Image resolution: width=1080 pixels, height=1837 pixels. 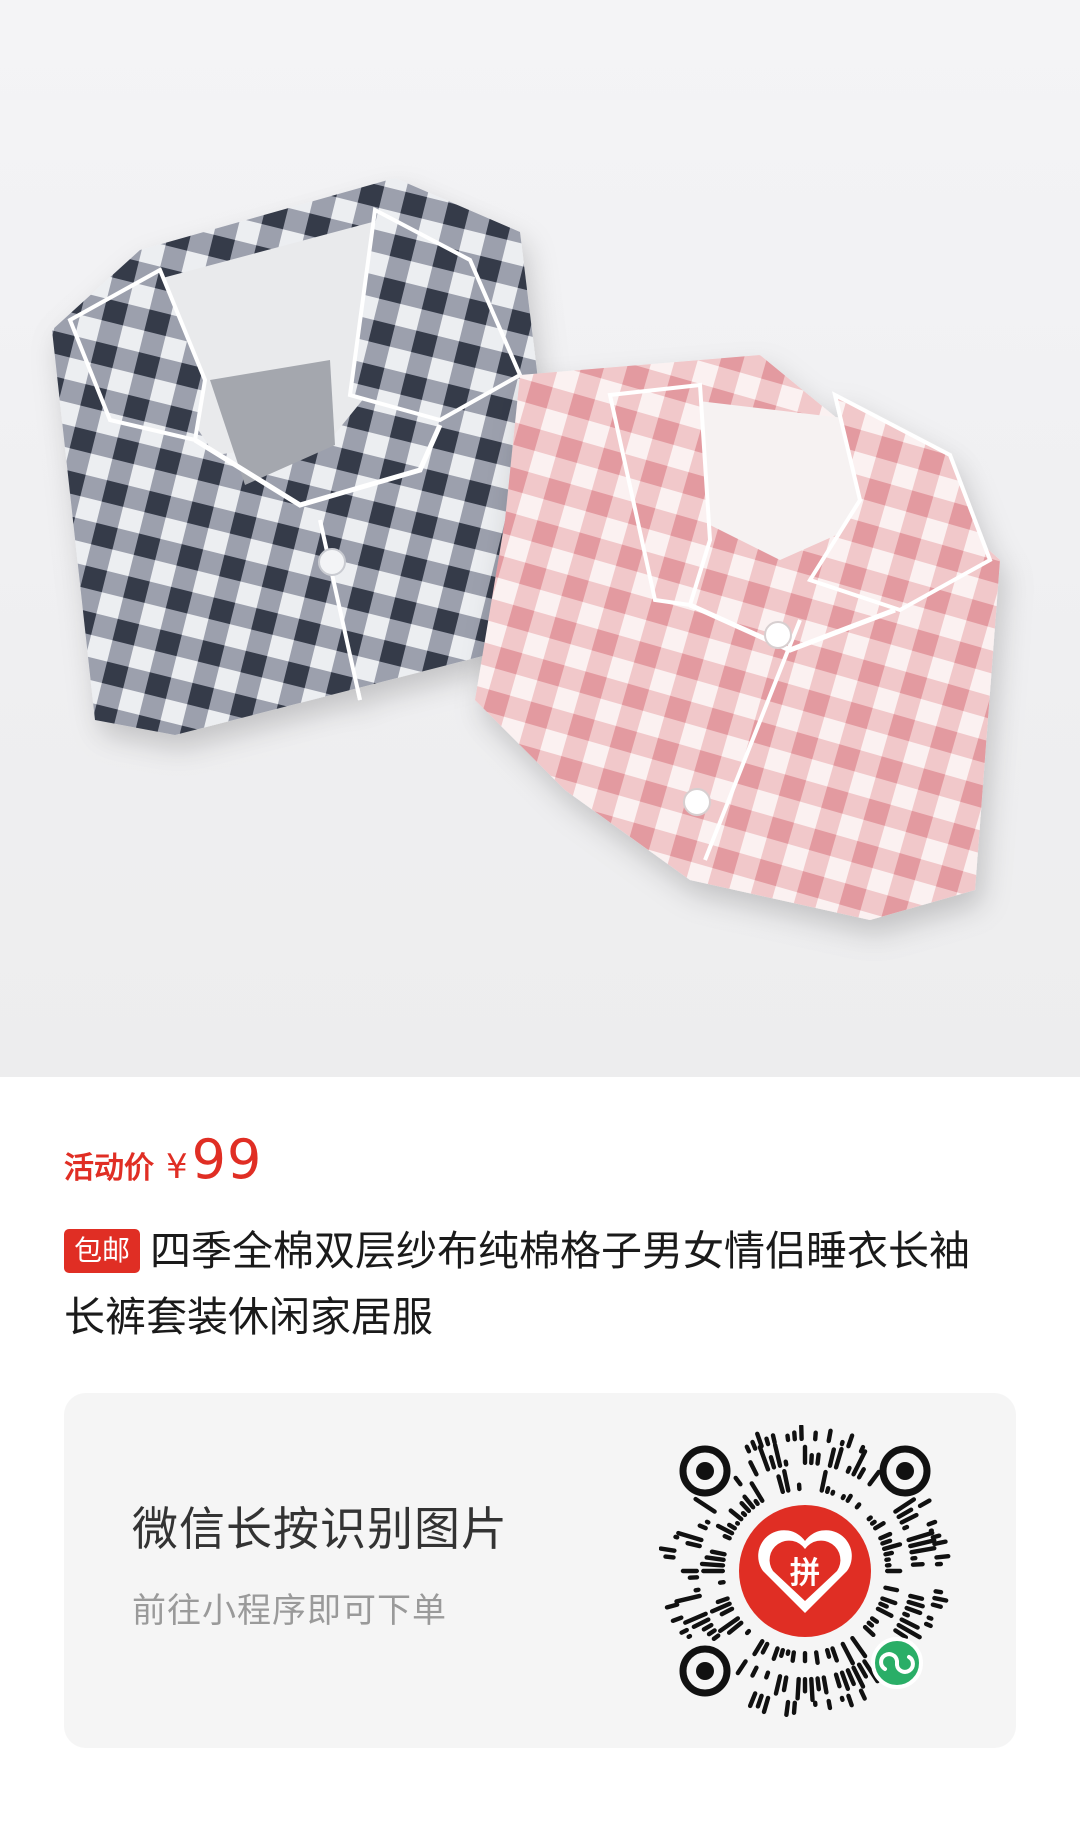 What do you see at coordinates (705, 1671) in the screenshot?
I see `qr-finder-bottom-left-icon` at bounding box center [705, 1671].